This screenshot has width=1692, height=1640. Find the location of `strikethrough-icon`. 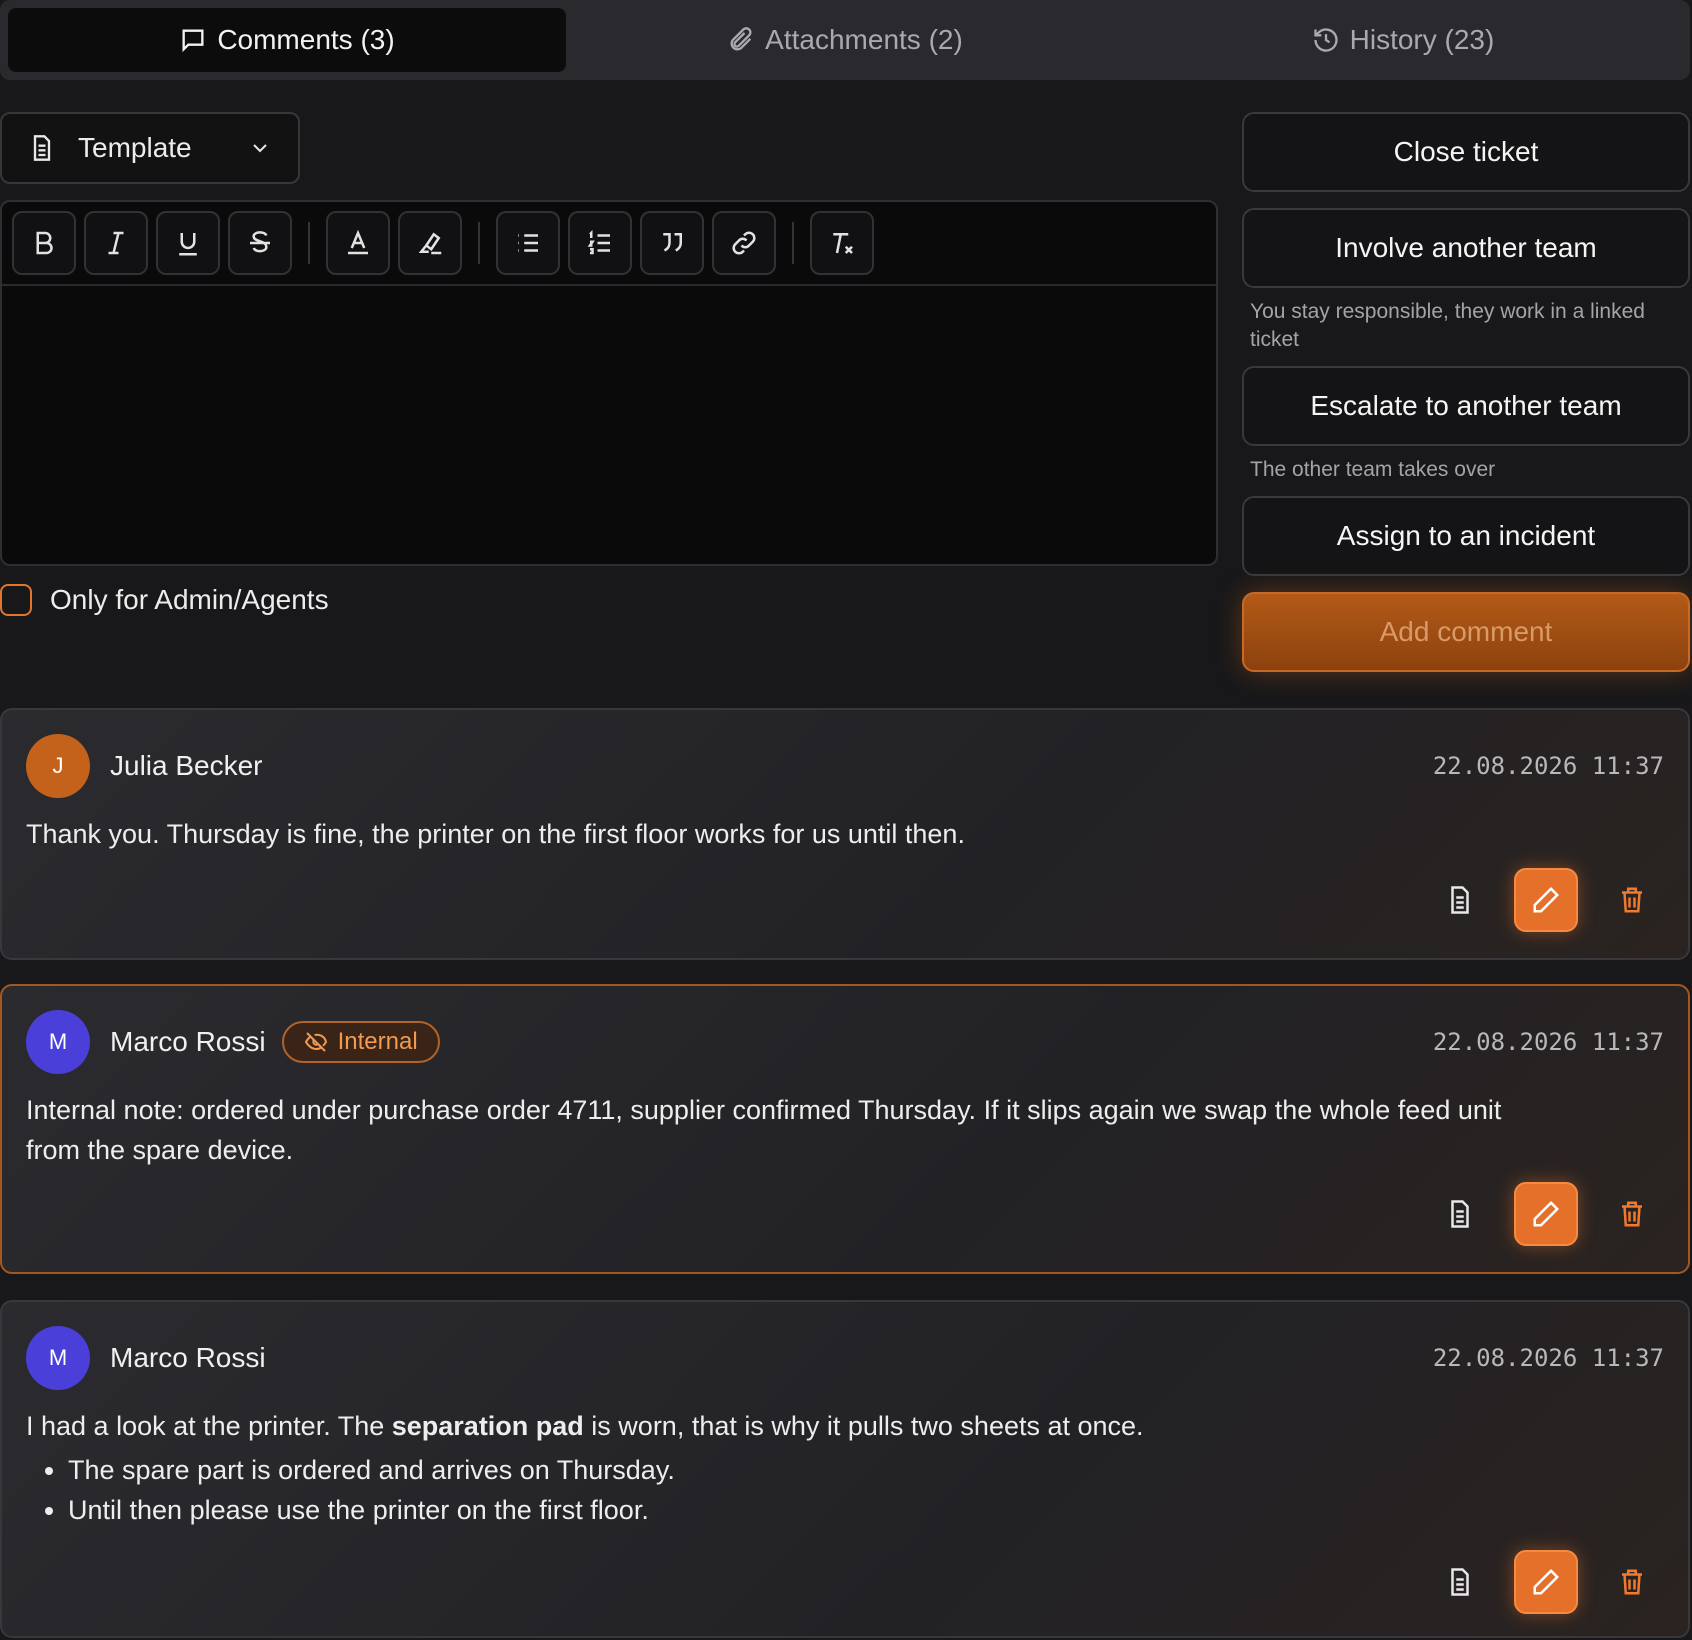

strikethrough-icon is located at coordinates (260, 242).